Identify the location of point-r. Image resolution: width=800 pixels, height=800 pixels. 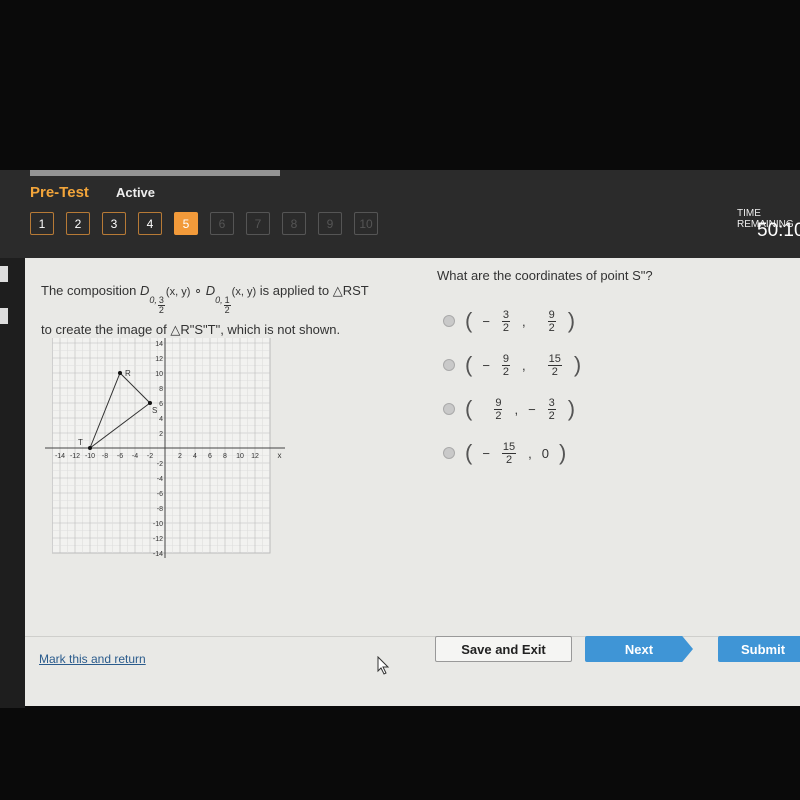
(120, 373).